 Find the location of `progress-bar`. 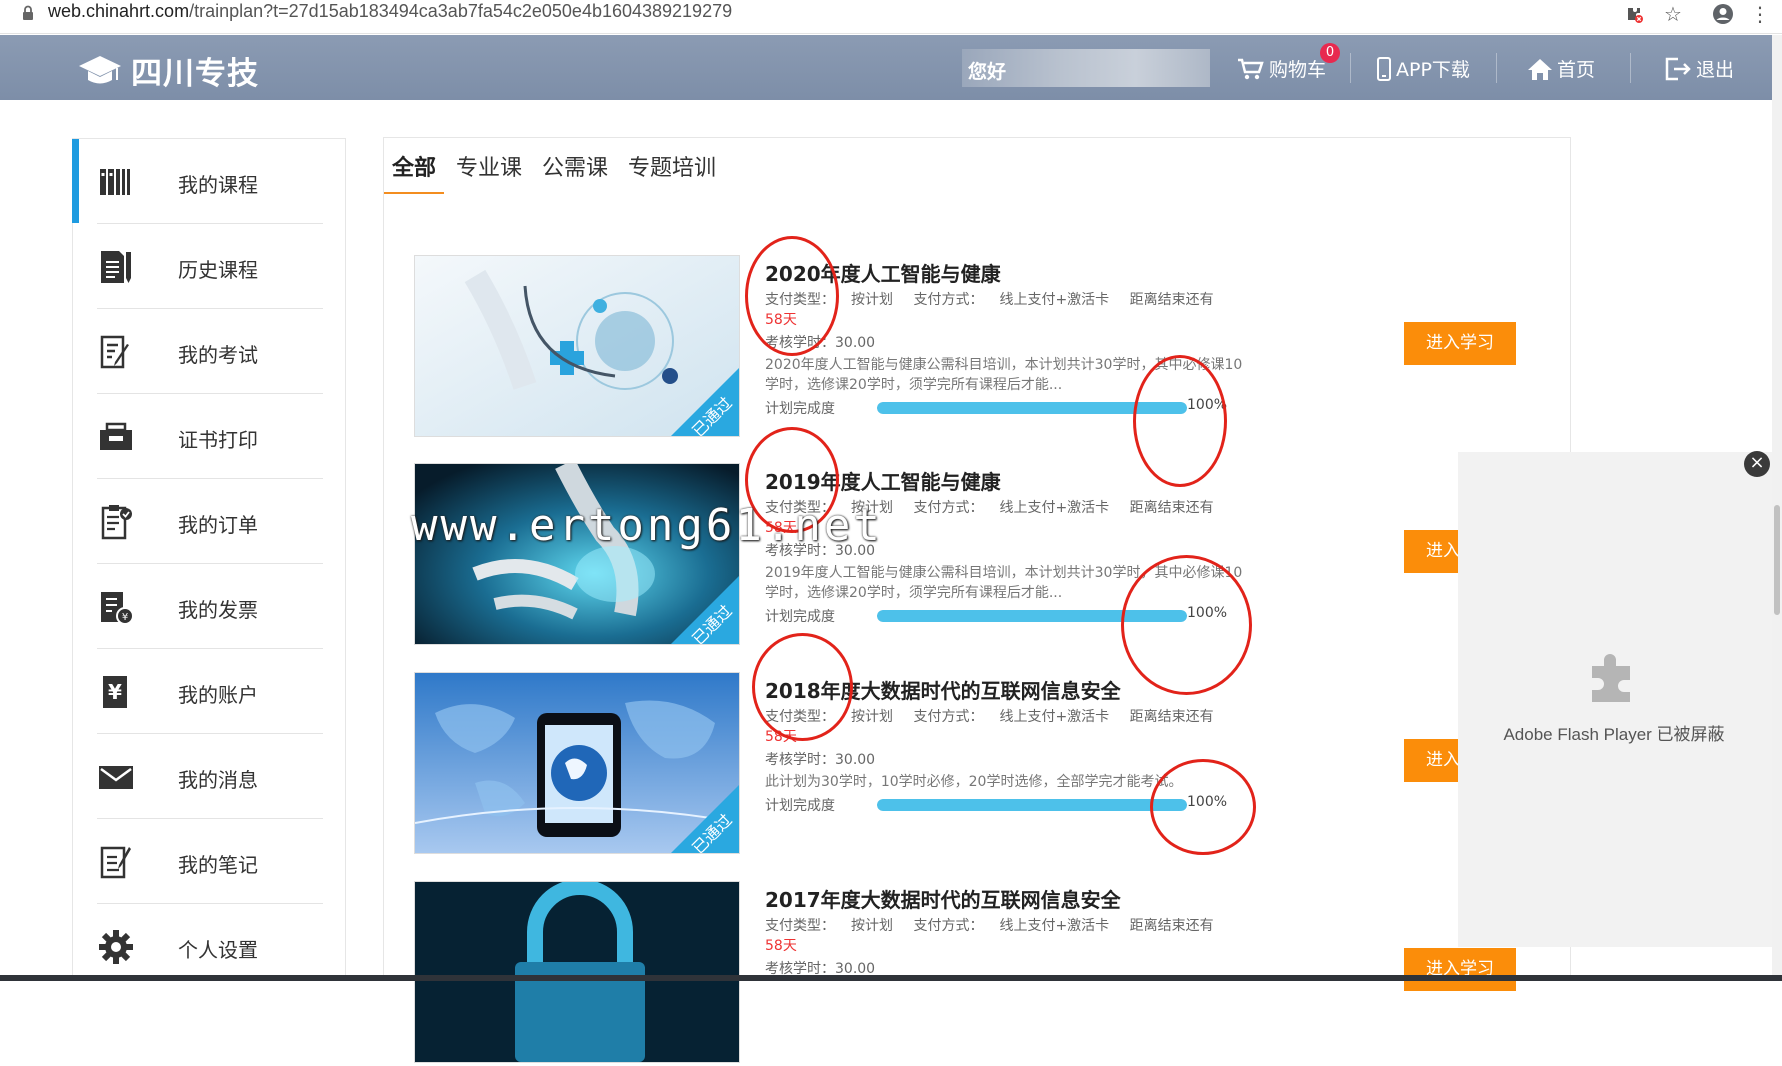

progress-bar is located at coordinates (1032, 805).